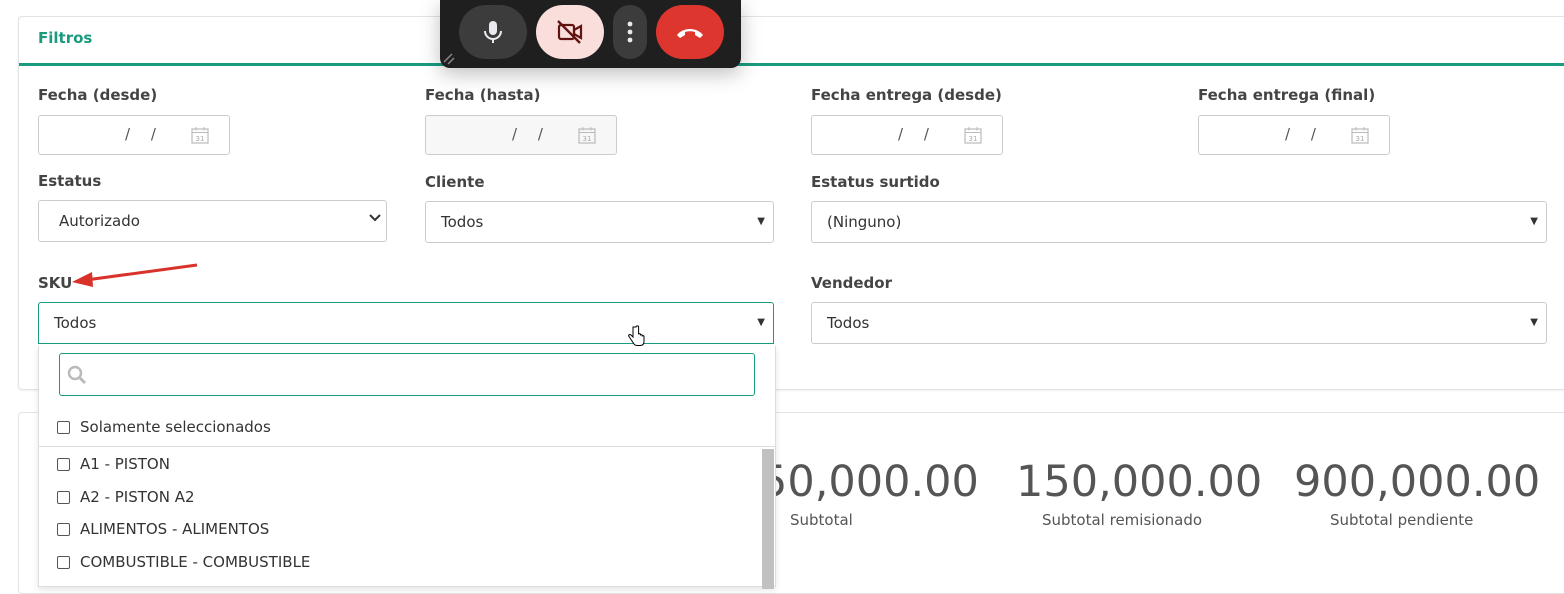  What do you see at coordinates (483, 95) in the screenshot?
I see `fecha-hasta-label: Fecha (hasta)` at bounding box center [483, 95].